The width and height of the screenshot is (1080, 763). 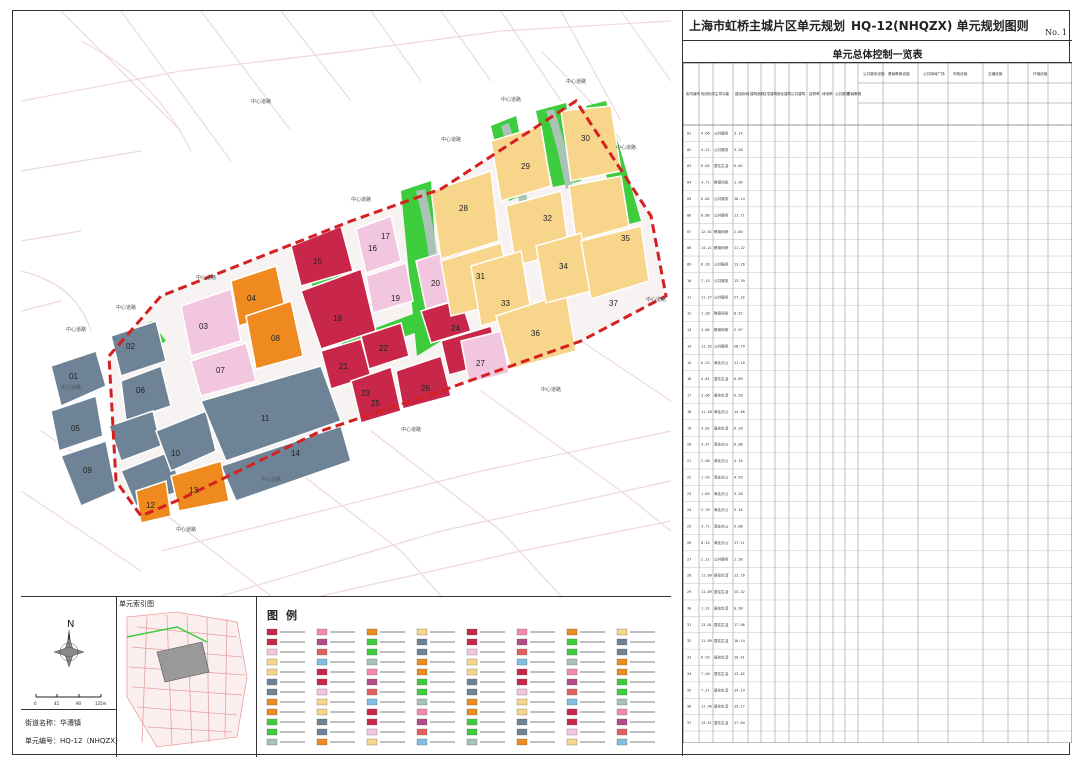 What do you see at coordinates (625, 238) in the screenshot?
I see `parcel-number-35: 35` at bounding box center [625, 238].